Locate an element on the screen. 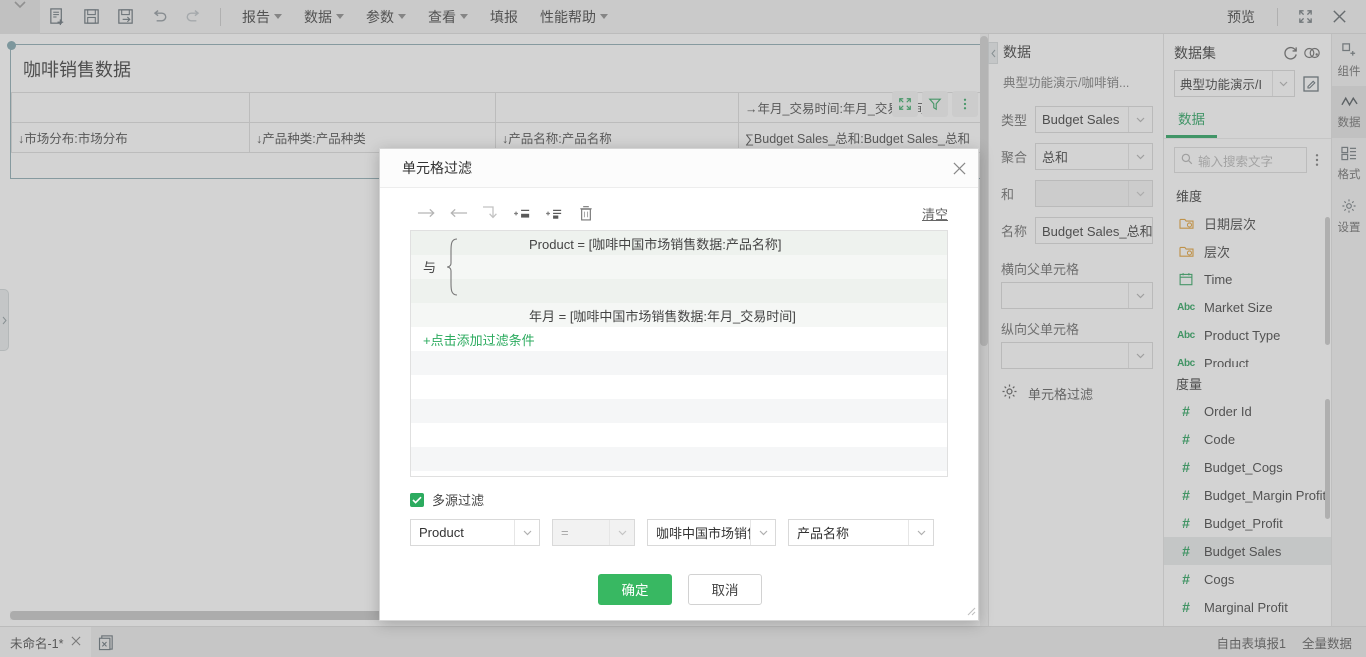 The width and height of the screenshot is (1366, 657). canvas-vertical-scrollbar is located at coordinates (984, 330).